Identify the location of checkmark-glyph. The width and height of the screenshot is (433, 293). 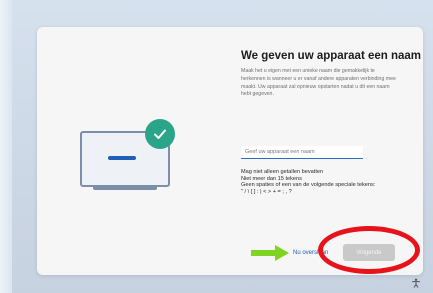
(160, 134).